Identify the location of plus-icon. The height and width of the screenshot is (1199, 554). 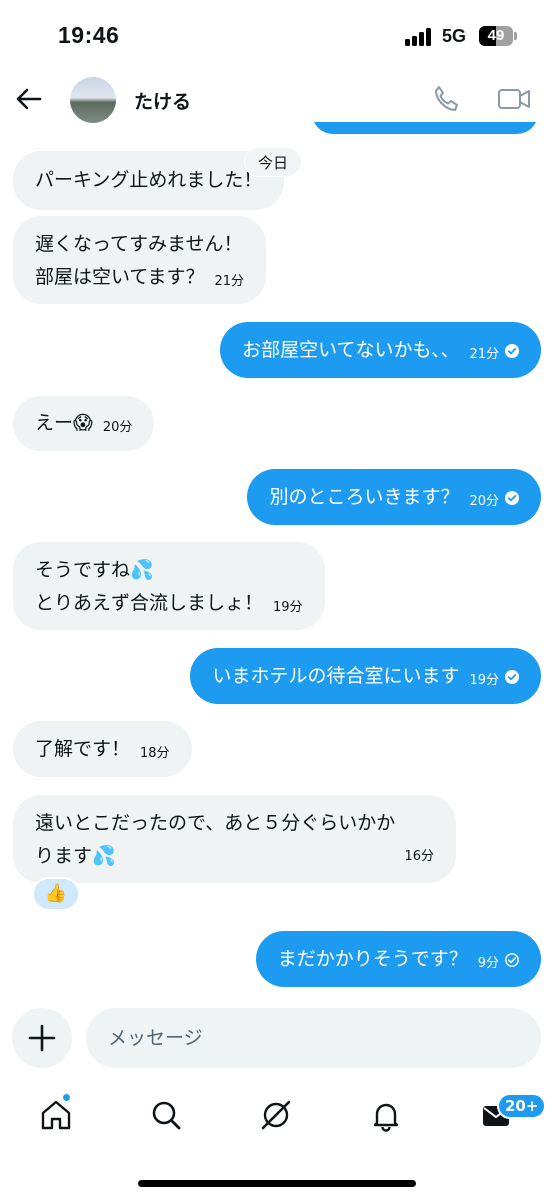
(42, 1038).